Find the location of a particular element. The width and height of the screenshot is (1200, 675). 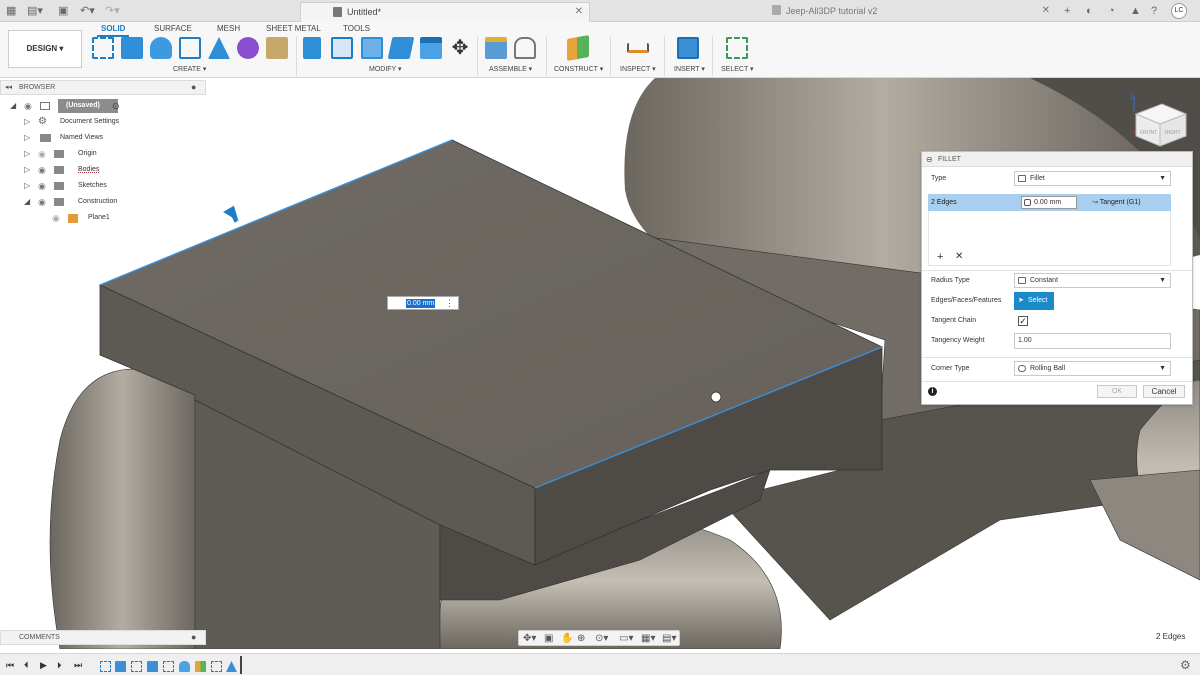

zoom-icon: ⊕ is located at coordinates (581, 638).